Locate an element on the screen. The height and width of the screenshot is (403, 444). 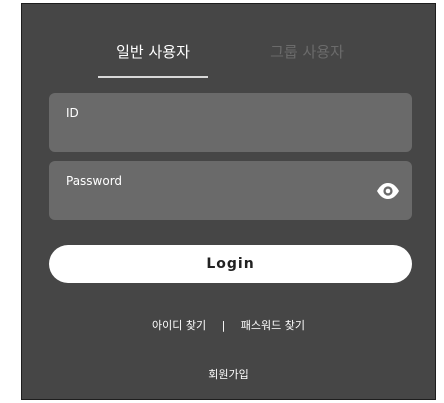
find-password-link: 패스워드 찾기 is located at coordinates (273, 325).